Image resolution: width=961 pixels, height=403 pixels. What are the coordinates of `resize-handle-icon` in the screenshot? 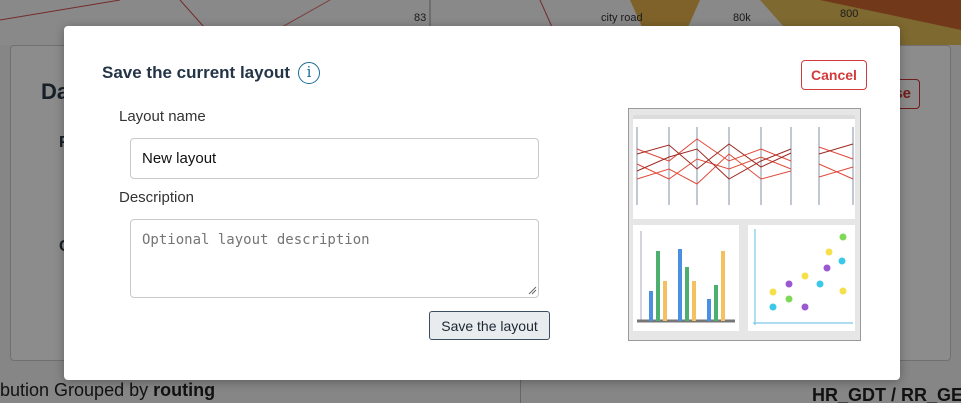 It's located at (532, 290).